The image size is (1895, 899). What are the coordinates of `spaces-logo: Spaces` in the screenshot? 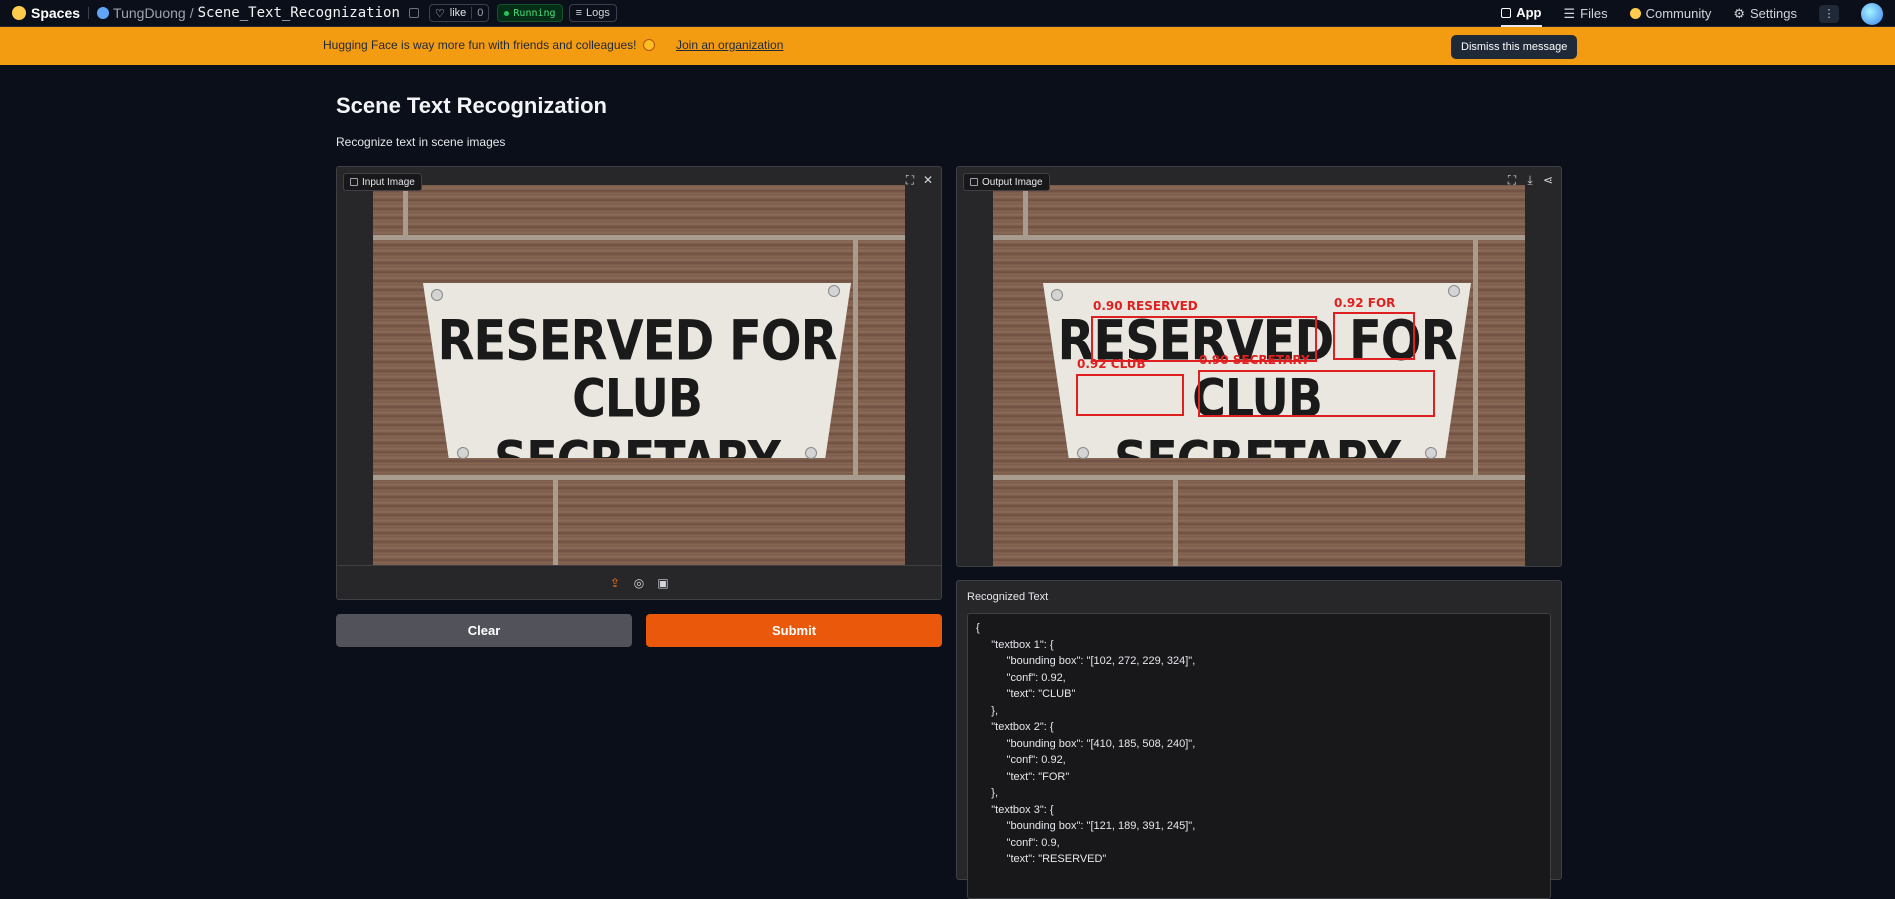 It's located at (46, 13).